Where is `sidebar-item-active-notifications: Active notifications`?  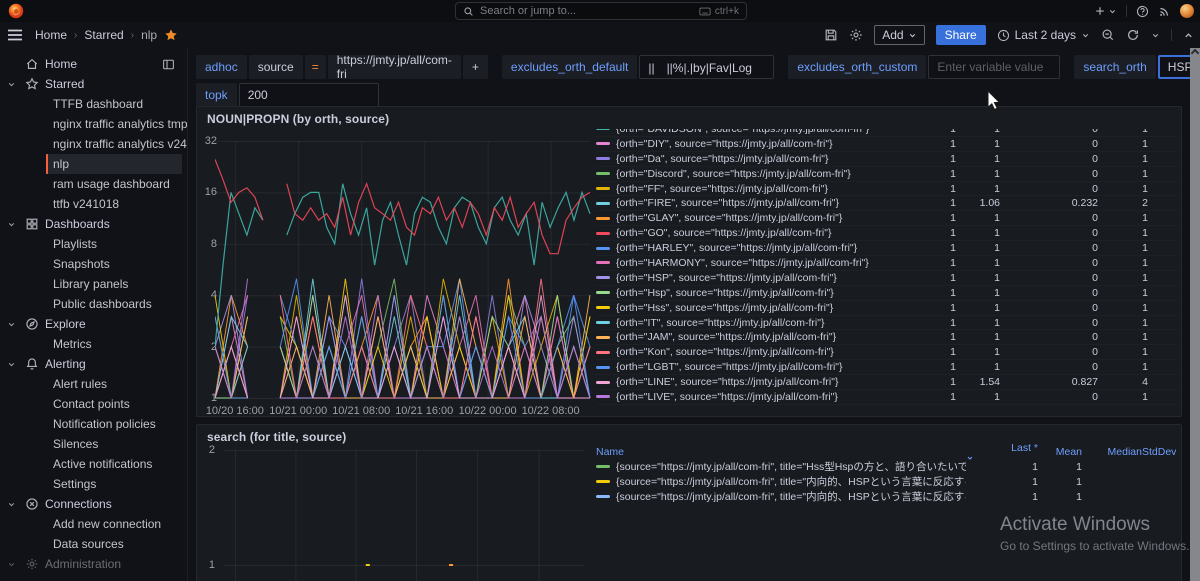 sidebar-item-active-notifications: Active notifications is located at coordinates (93, 464).